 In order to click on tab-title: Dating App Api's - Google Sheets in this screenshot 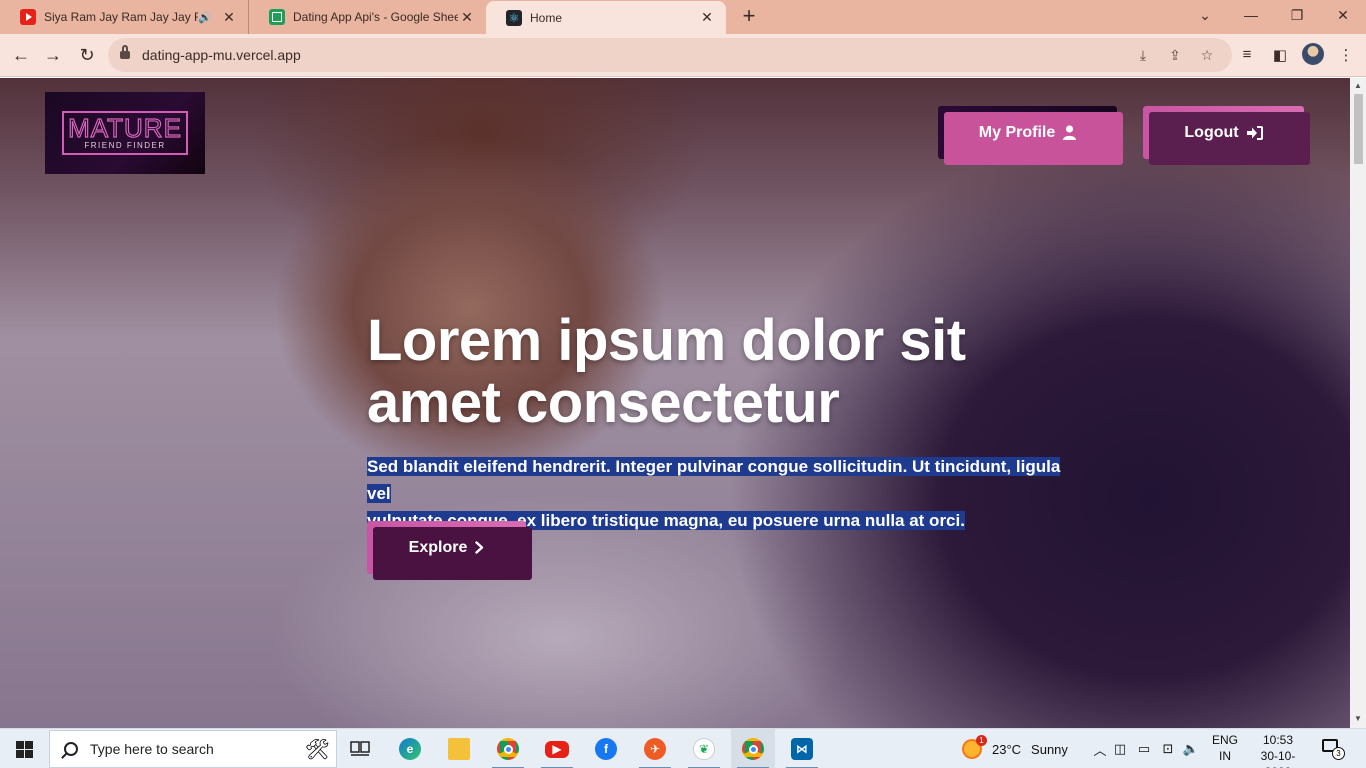, I will do `click(375, 17)`.